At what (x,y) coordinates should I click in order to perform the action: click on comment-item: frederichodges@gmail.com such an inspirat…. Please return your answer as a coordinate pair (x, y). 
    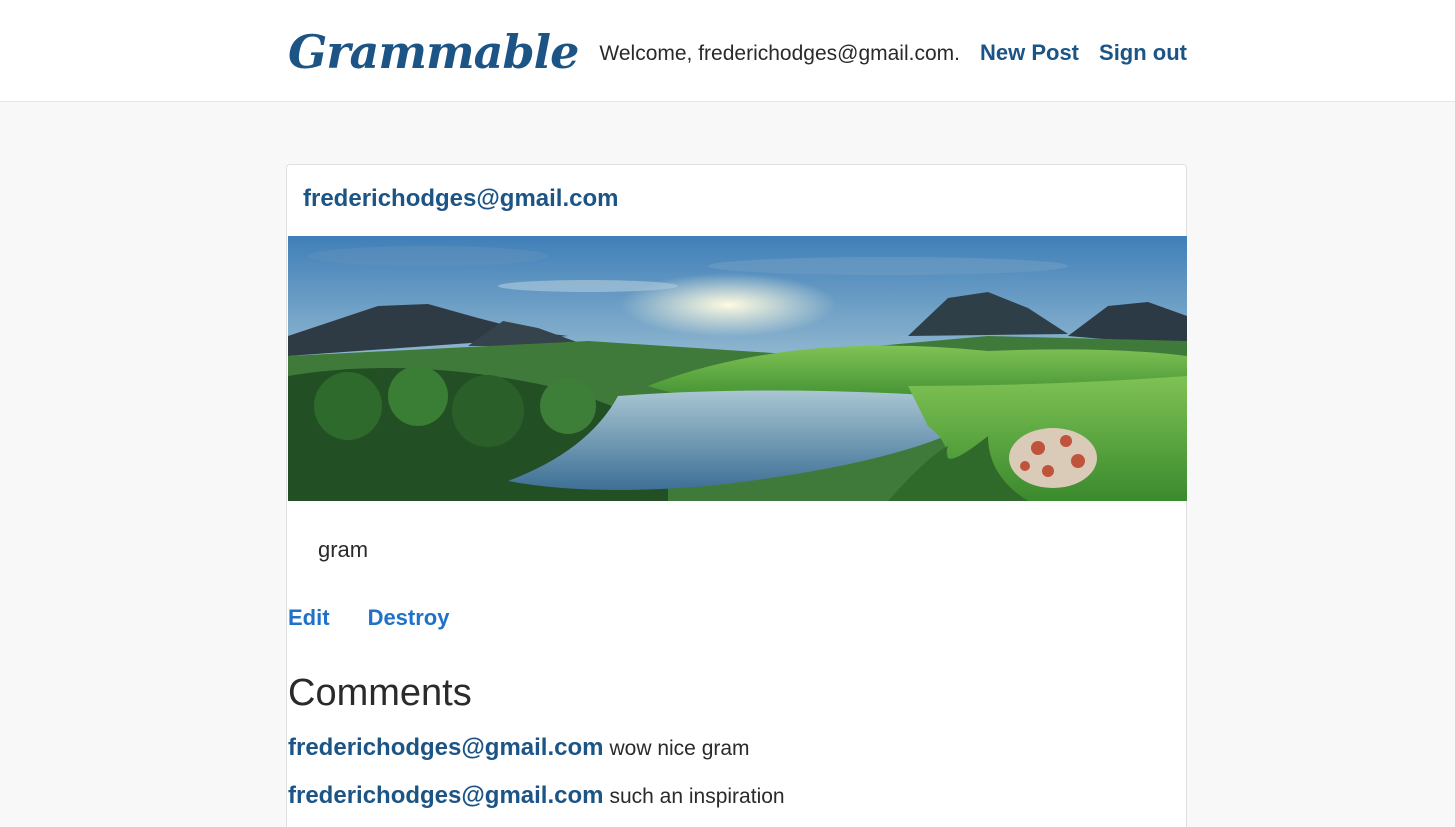
    Looking at the image, I should click on (536, 796).